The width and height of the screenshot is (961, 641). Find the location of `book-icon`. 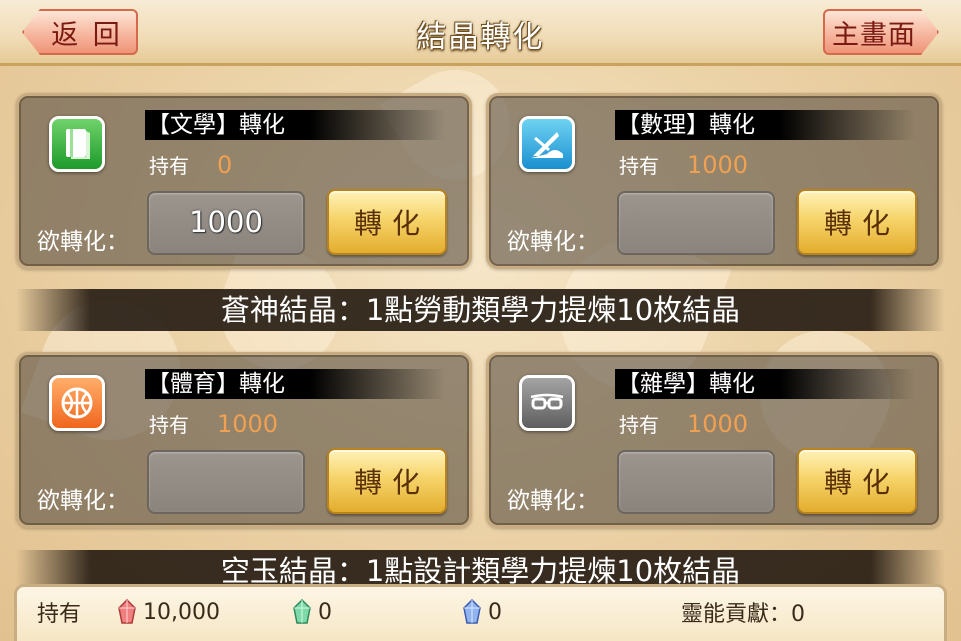

book-icon is located at coordinates (77, 144).